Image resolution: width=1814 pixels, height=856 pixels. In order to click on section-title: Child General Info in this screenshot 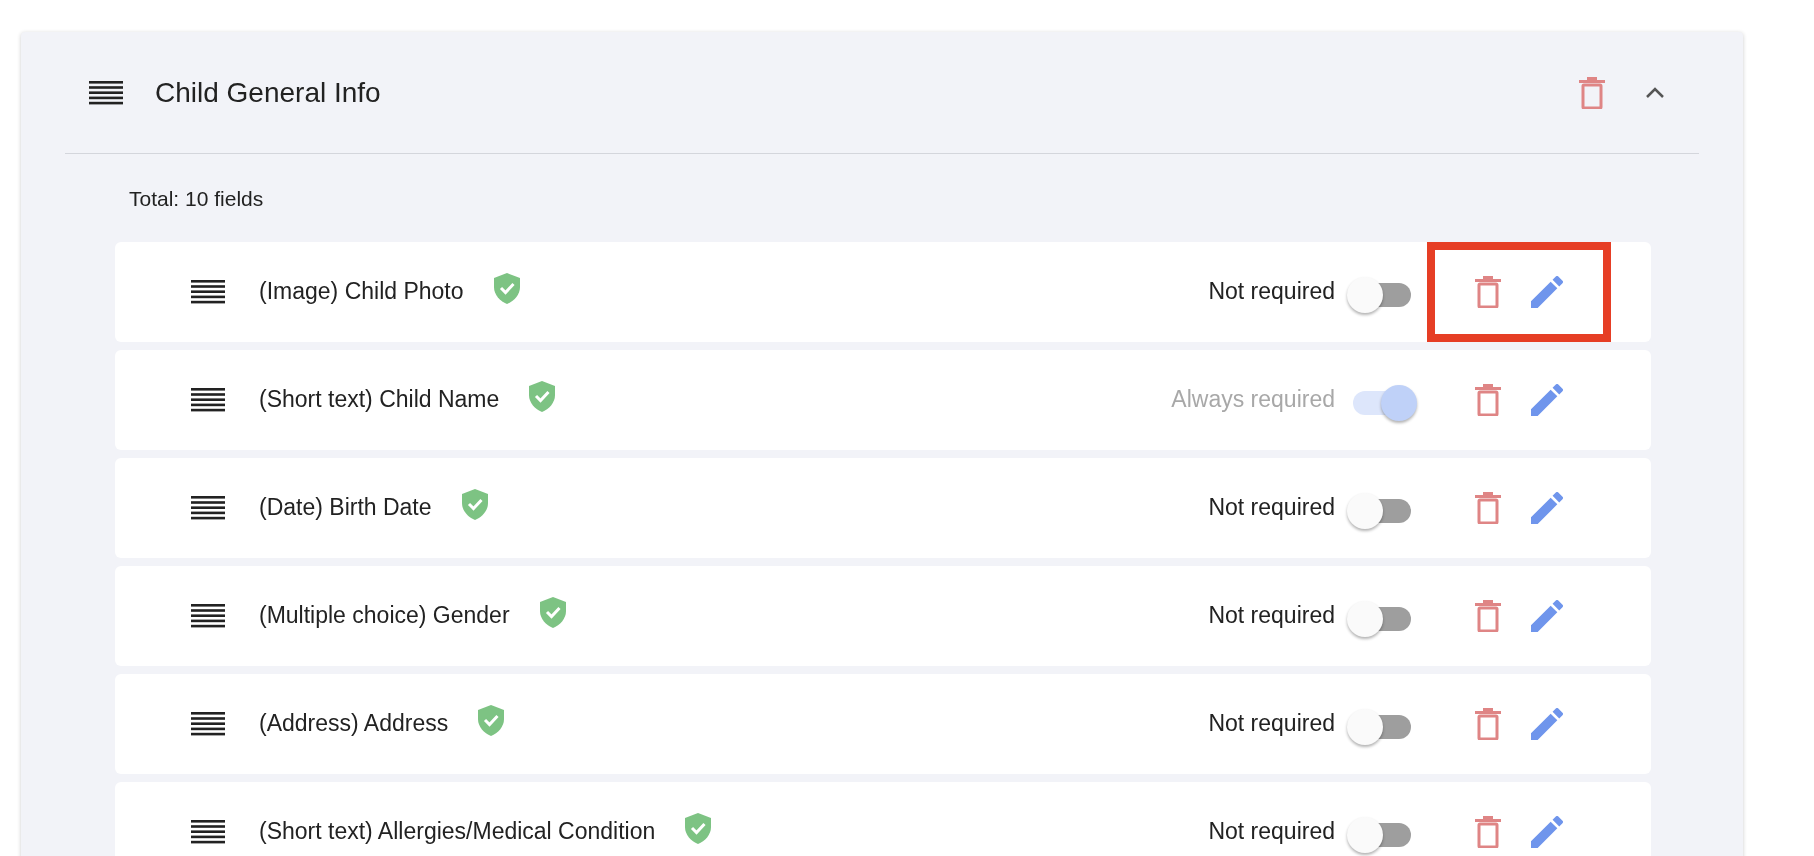, I will do `click(268, 92)`.